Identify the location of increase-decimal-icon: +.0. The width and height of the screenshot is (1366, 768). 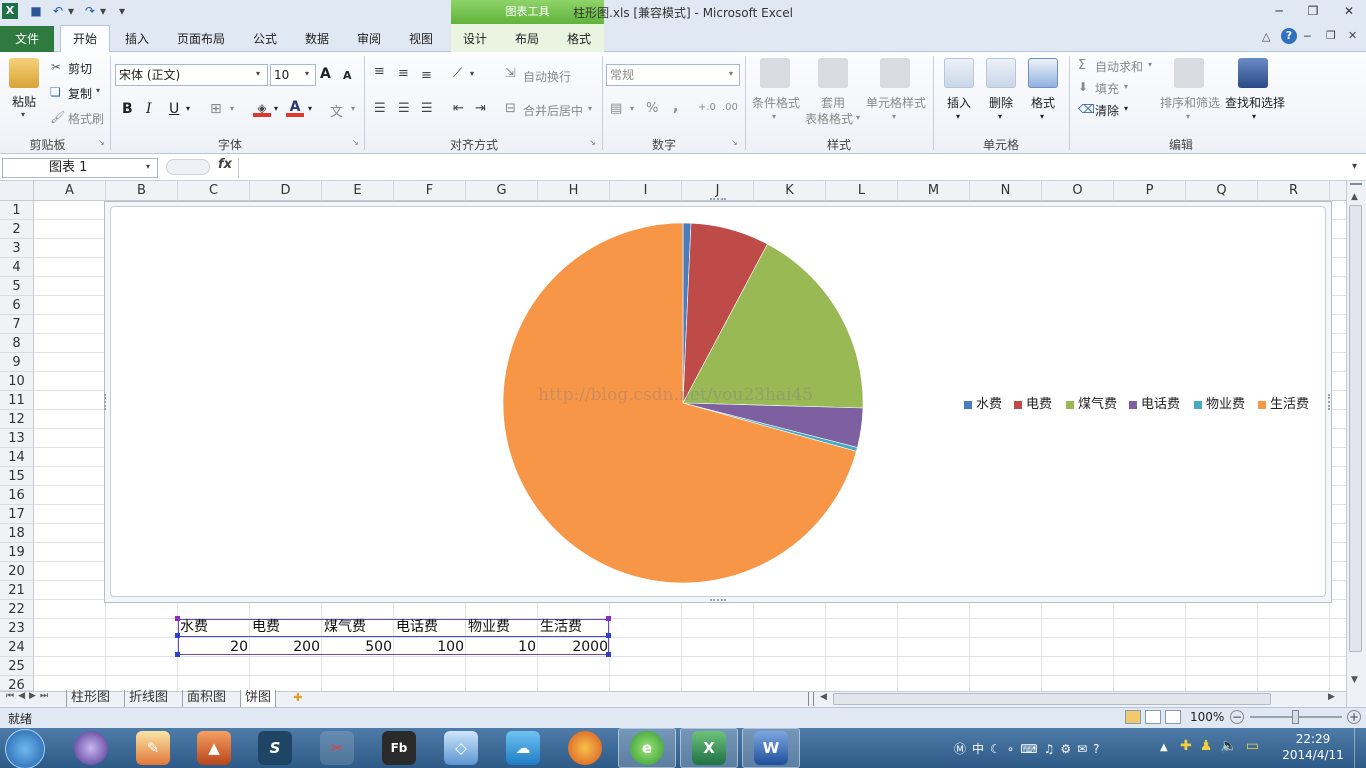
(707, 107).